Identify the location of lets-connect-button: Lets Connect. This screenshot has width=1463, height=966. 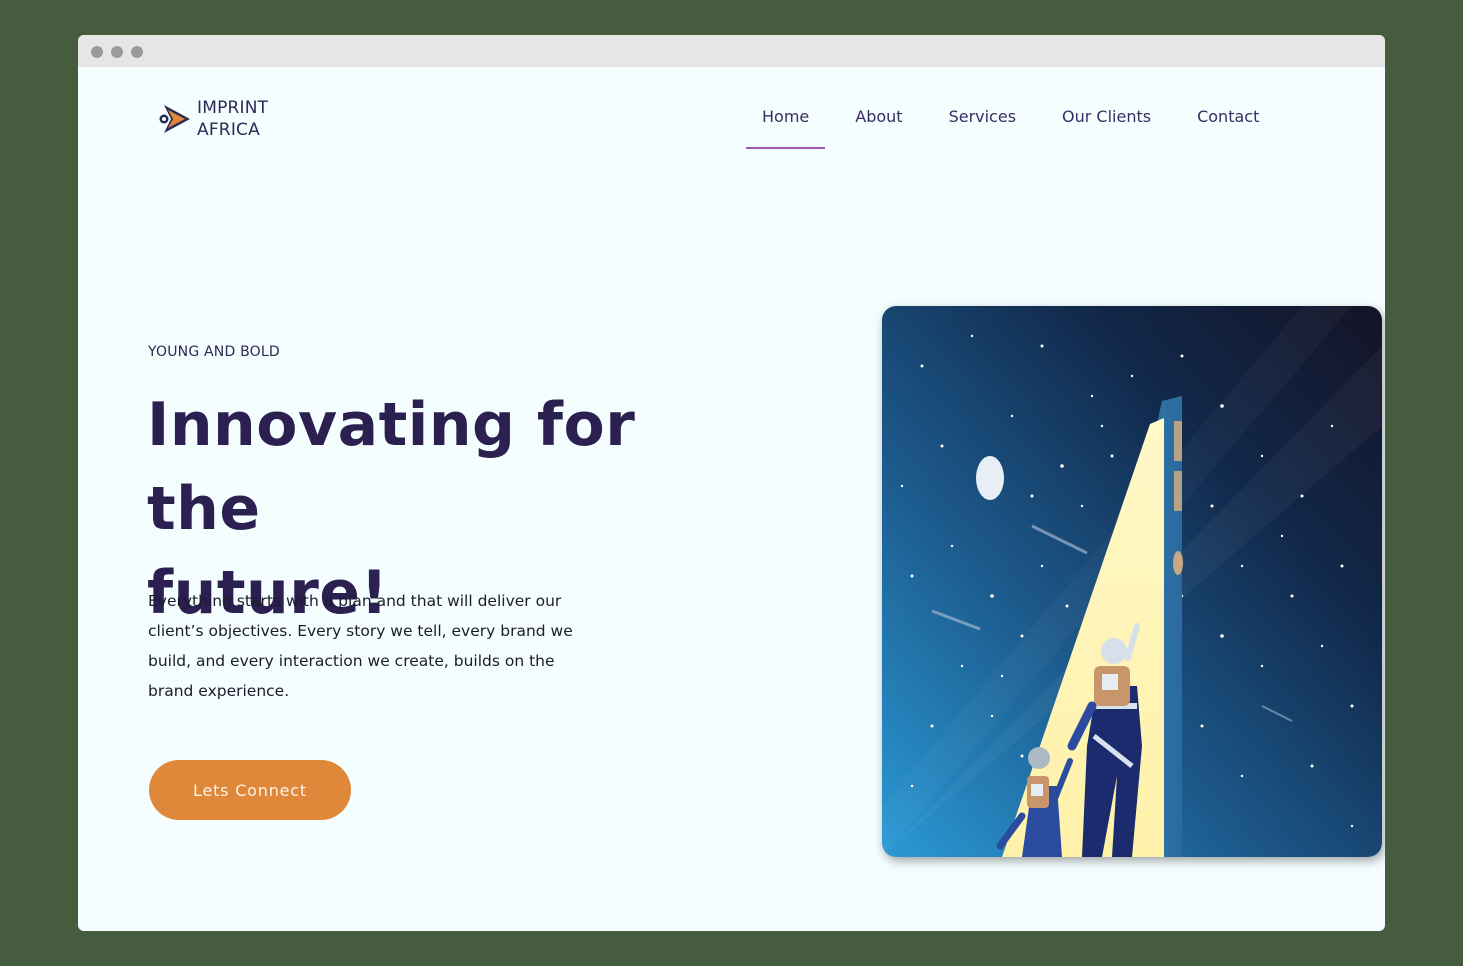
(250, 790).